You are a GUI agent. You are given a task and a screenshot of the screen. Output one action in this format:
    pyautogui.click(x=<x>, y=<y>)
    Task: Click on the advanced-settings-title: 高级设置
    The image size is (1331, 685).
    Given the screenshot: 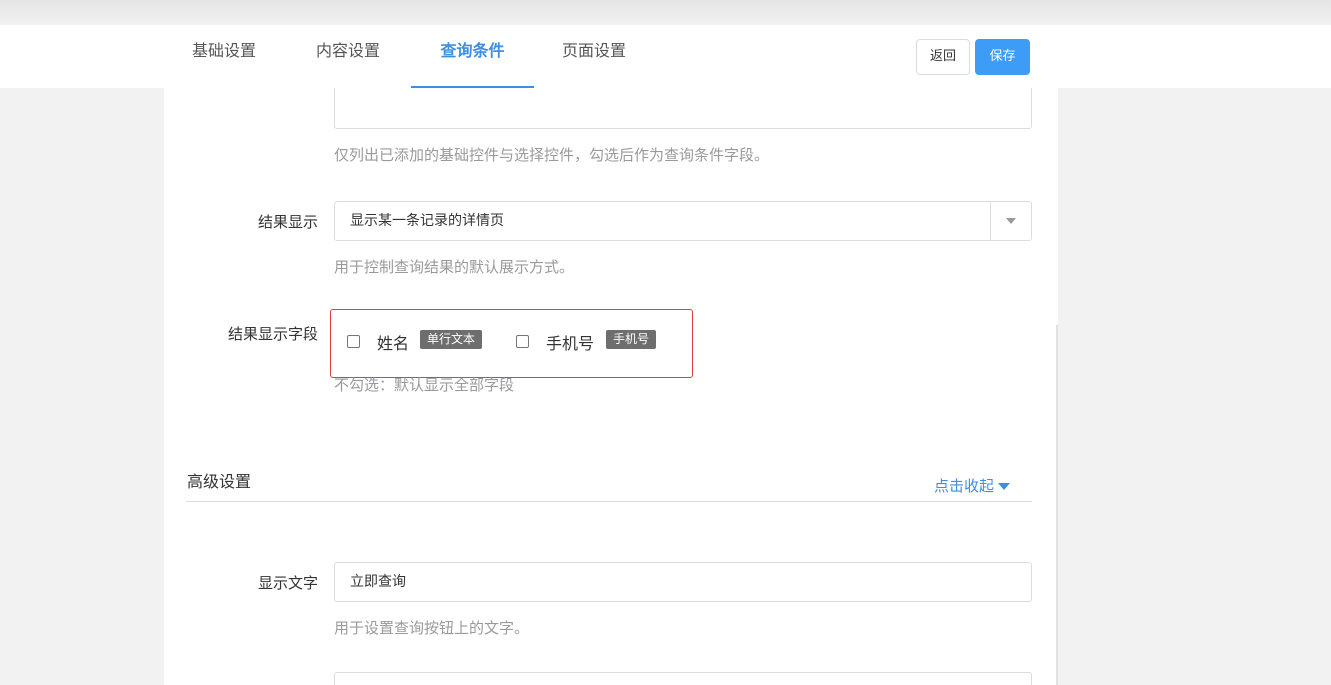 What is the action you would take?
    pyautogui.click(x=219, y=481)
    